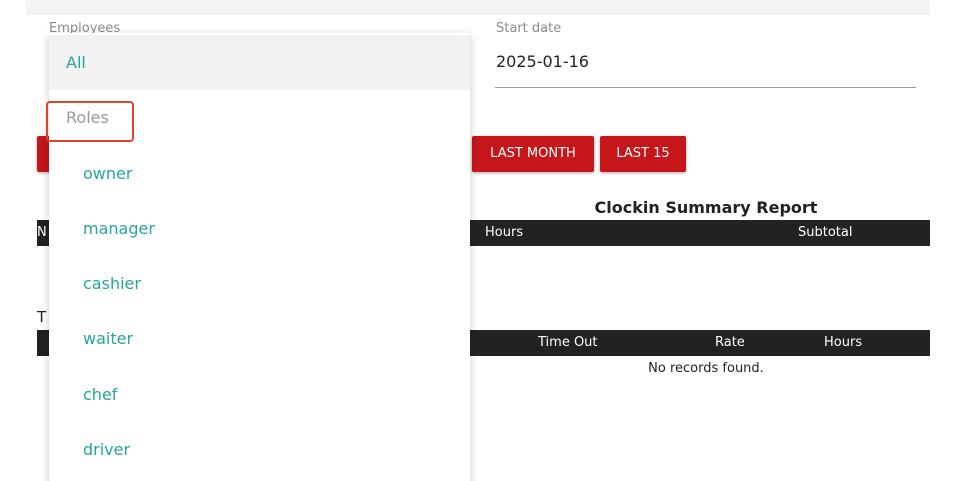  Describe the element at coordinates (259, 338) in the screenshot. I see `dropdown-option-waiter: waiter` at that location.